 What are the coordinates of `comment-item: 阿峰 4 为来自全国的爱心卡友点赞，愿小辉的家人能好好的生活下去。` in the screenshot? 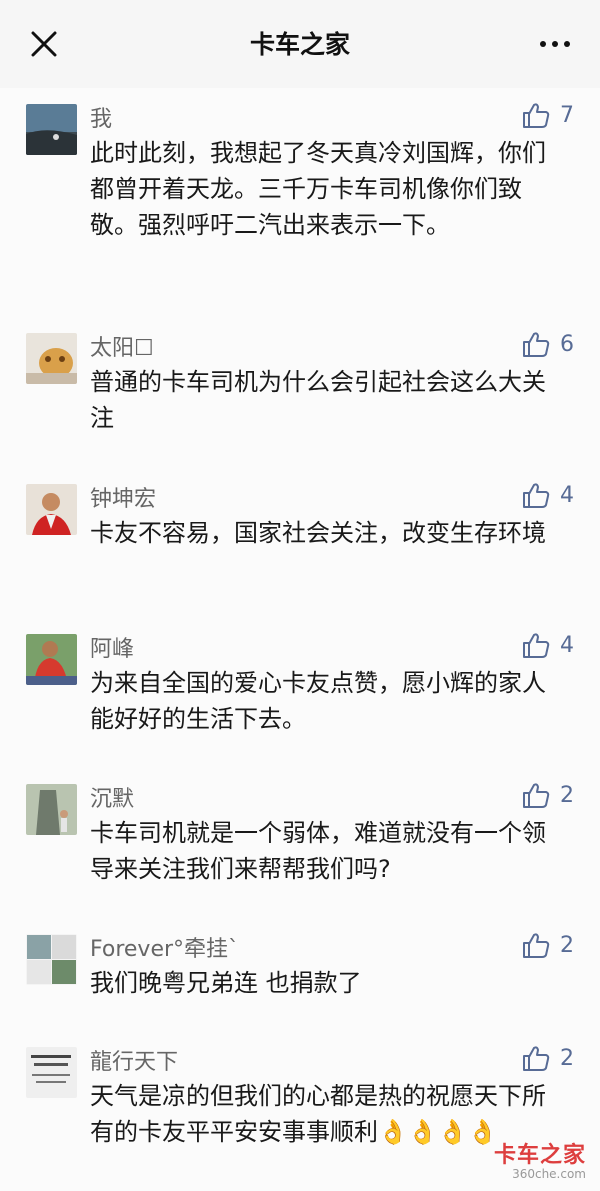 It's located at (300, 693).